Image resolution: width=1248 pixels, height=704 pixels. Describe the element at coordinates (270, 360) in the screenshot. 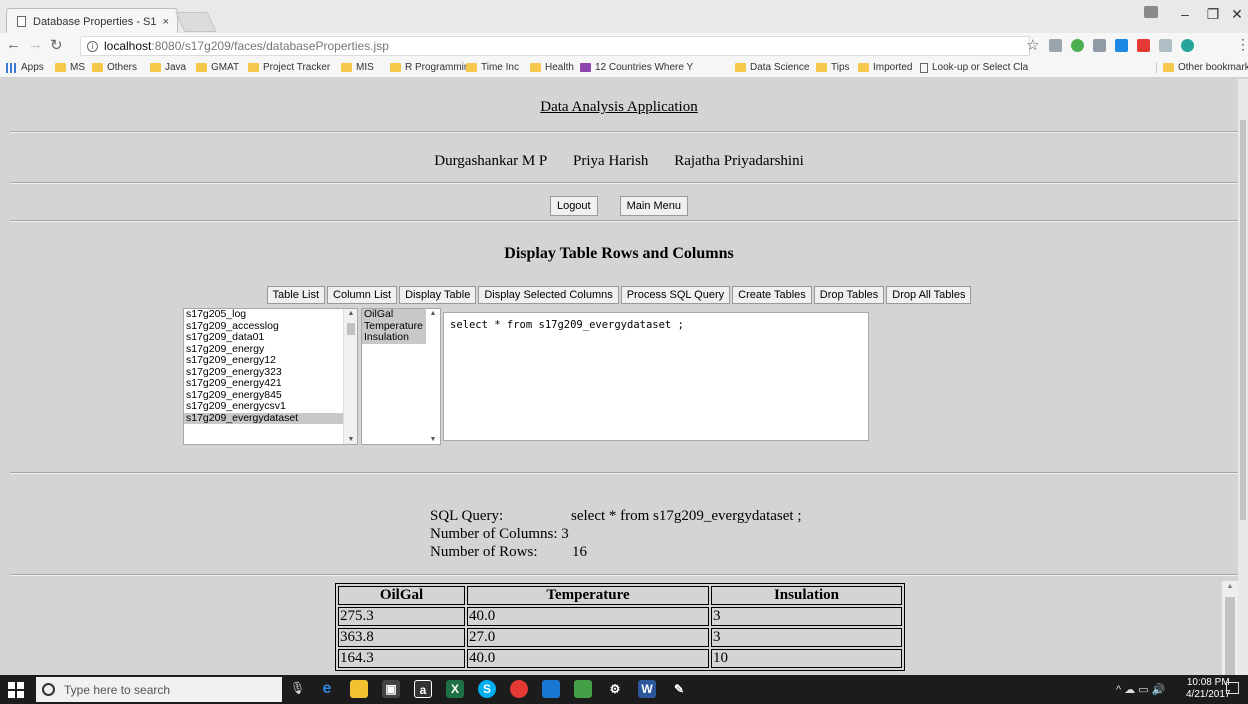

I see `list-item: s17g209_energy12` at that location.